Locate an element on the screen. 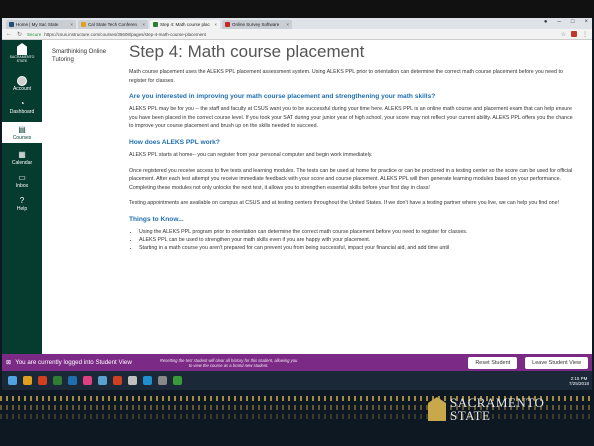 The height and width of the screenshot is (446, 594). nav-label: Inbox is located at coordinates (22, 186).